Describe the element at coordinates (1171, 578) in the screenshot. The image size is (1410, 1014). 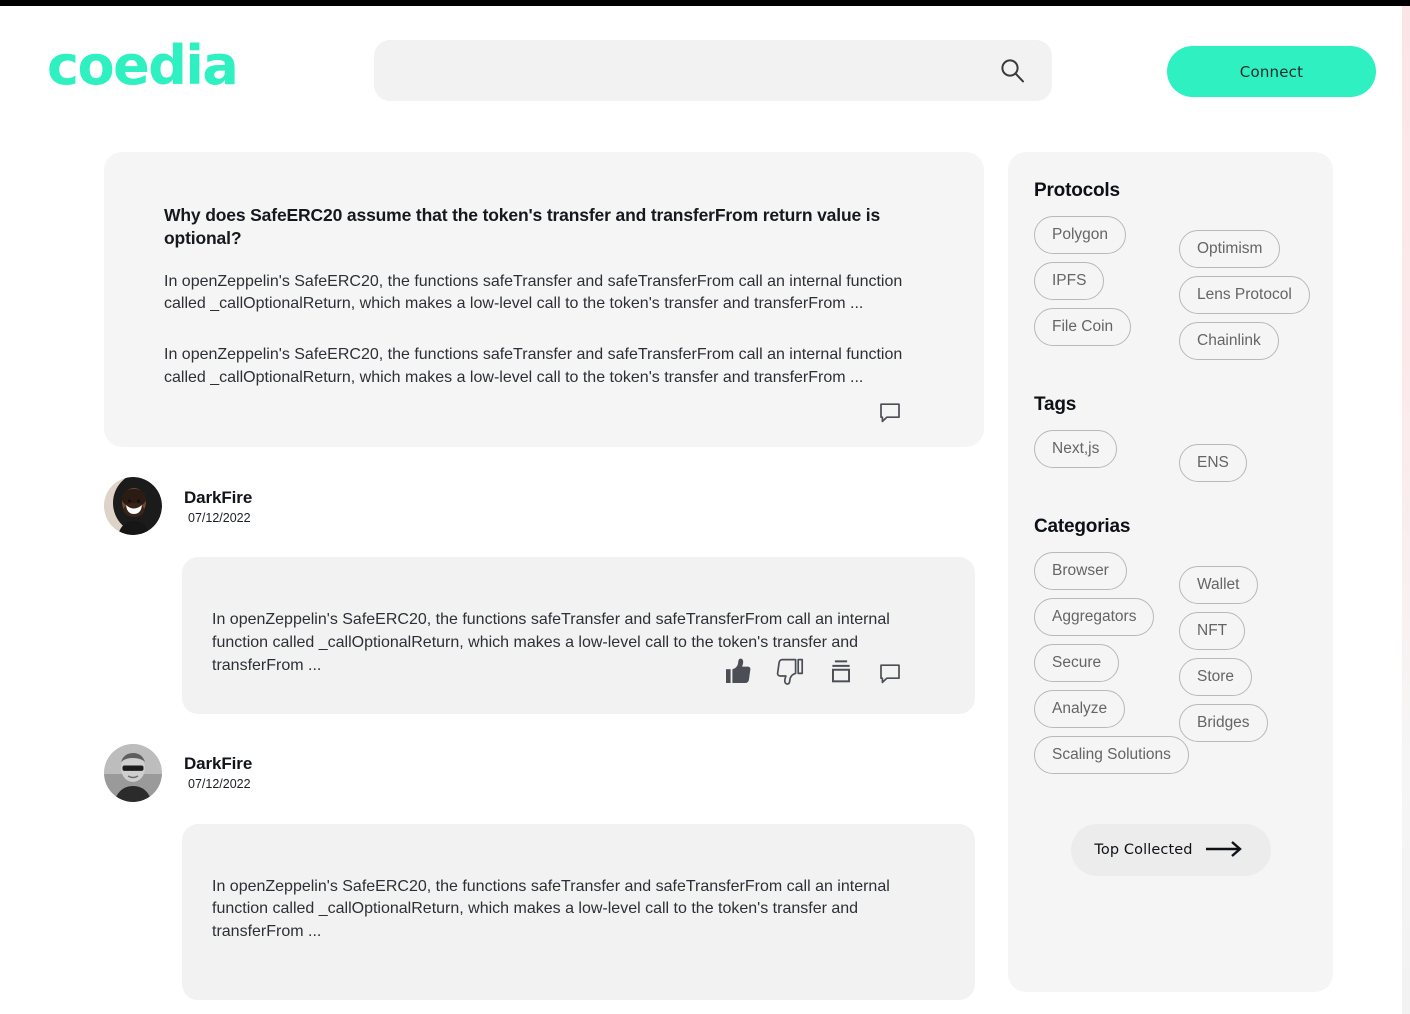
I see `pill-row: Browser Wallet` at that location.